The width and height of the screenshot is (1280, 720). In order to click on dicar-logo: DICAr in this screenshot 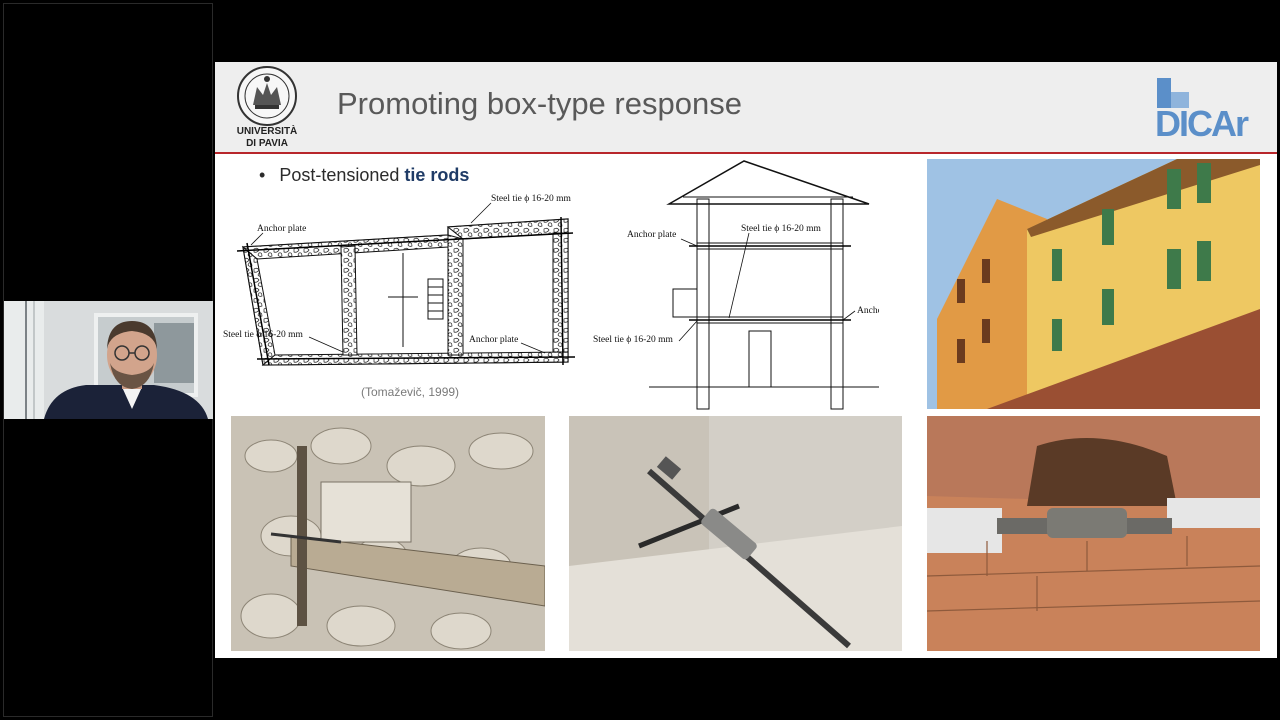, I will do `click(1203, 111)`.